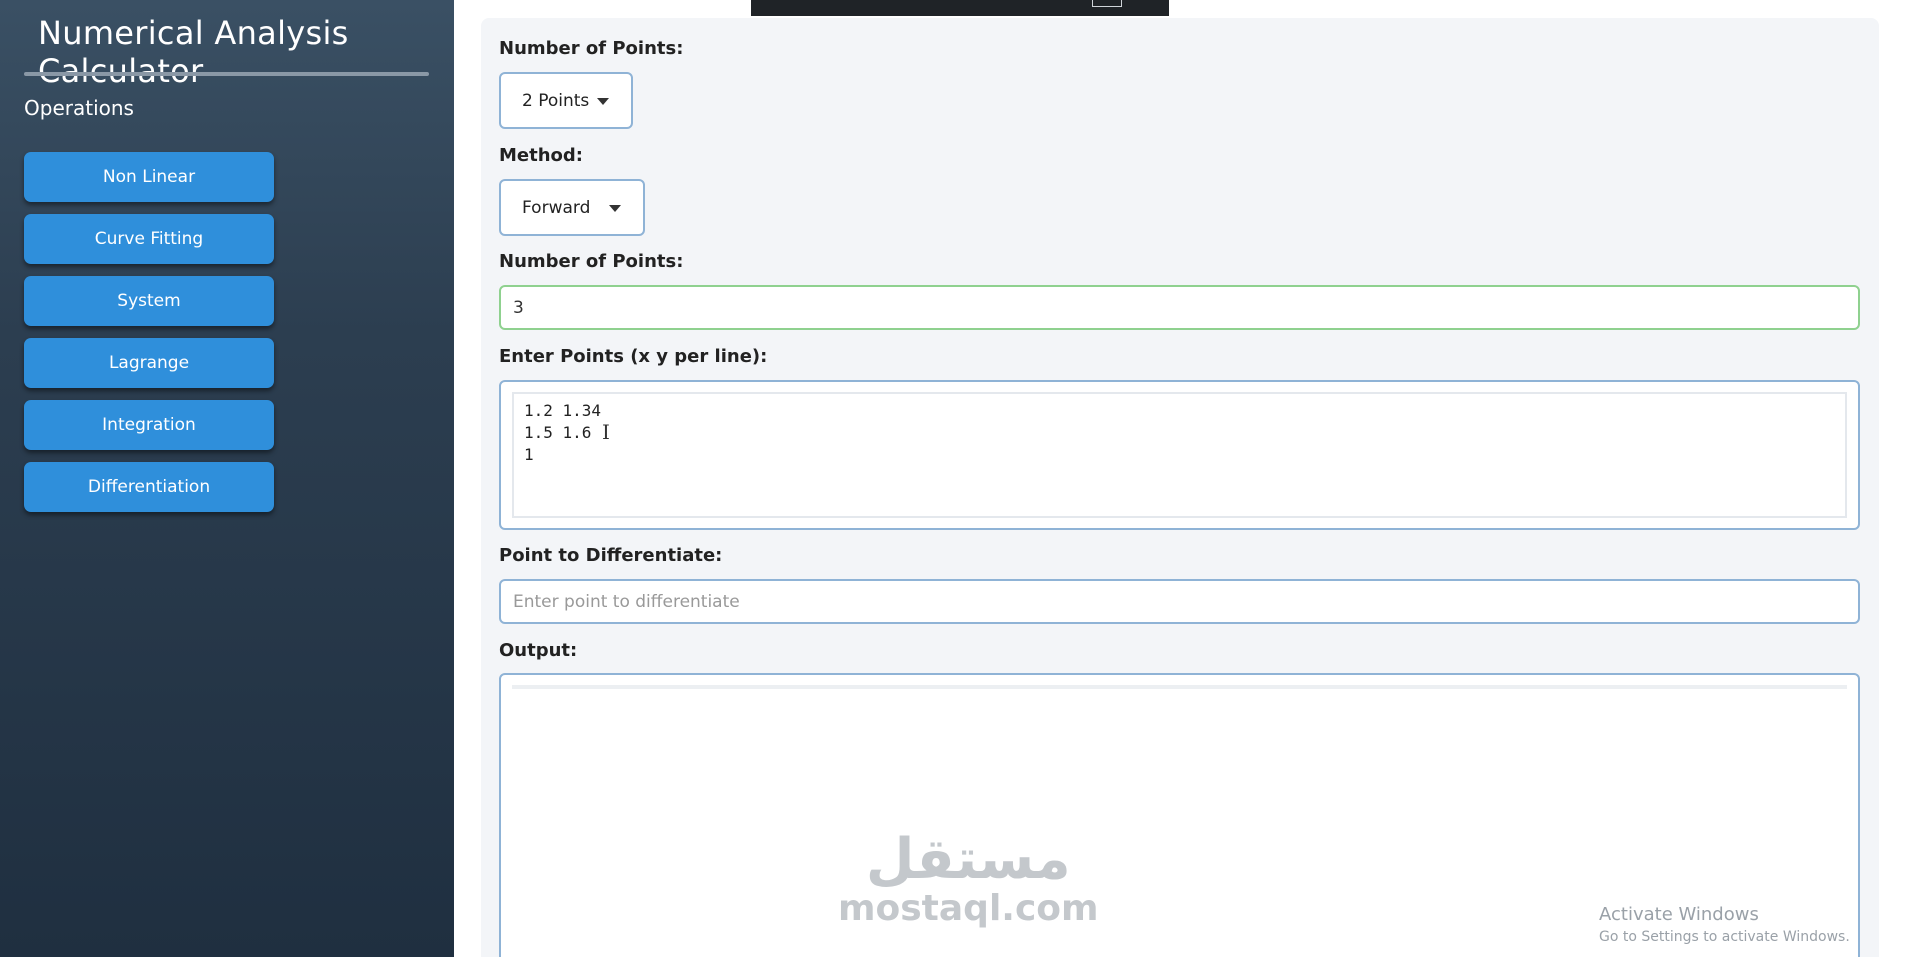 Image resolution: width=1906 pixels, height=957 pixels. What do you see at coordinates (1179, 307) in the screenshot?
I see `num-points-input: 3` at bounding box center [1179, 307].